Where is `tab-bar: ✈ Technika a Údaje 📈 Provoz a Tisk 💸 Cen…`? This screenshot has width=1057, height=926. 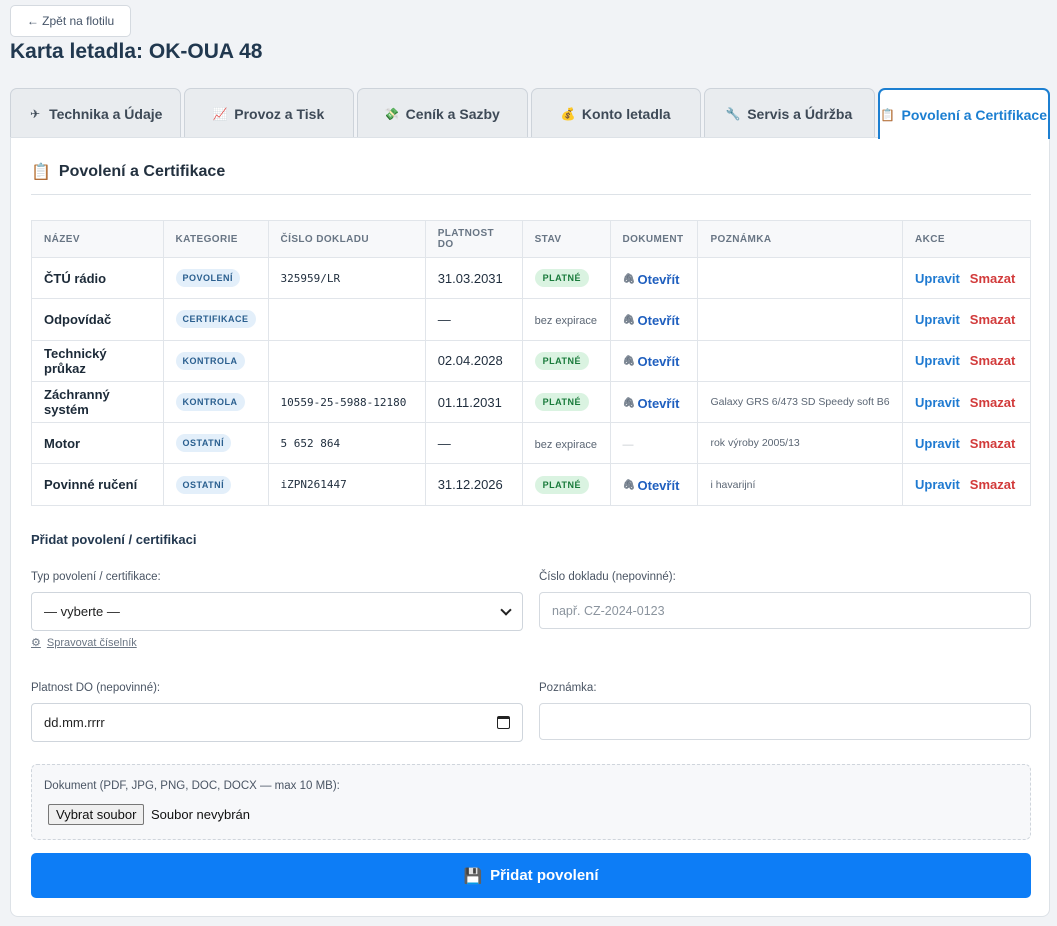 tab-bar: ✈ Technika a Údaje 📈 Provoz a Tisk 💸 Cen… is located at coordinates (530, 113).